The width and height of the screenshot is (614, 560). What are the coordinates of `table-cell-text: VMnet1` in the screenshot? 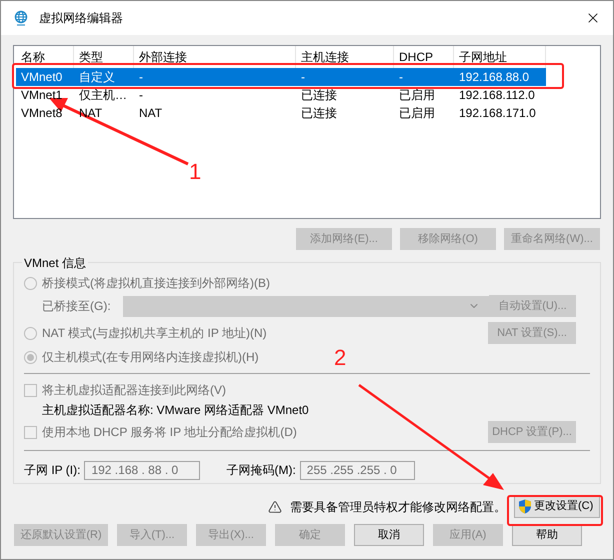 It's located at (42, 95).